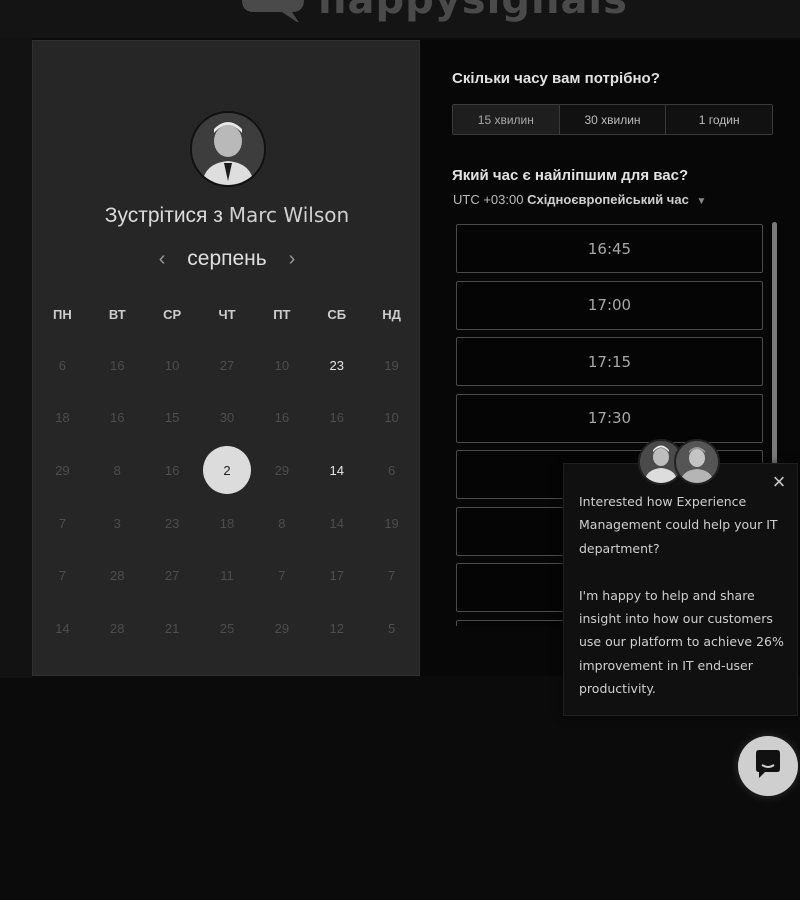 This screenshot has width=800, height=900. I want to click on calendar-day: 15, so click(172, 418).